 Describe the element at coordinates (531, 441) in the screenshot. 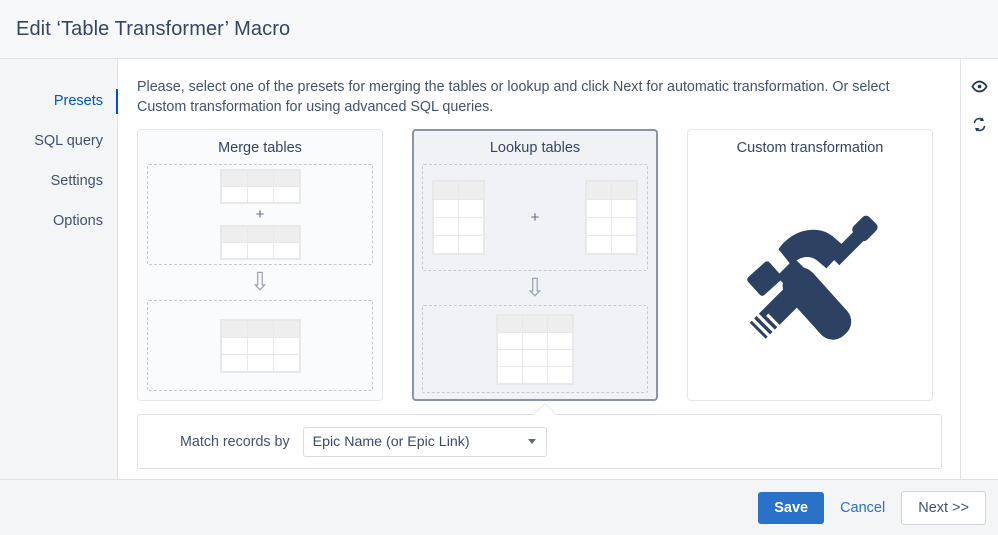

I see `chevron-down-icon` at that location.